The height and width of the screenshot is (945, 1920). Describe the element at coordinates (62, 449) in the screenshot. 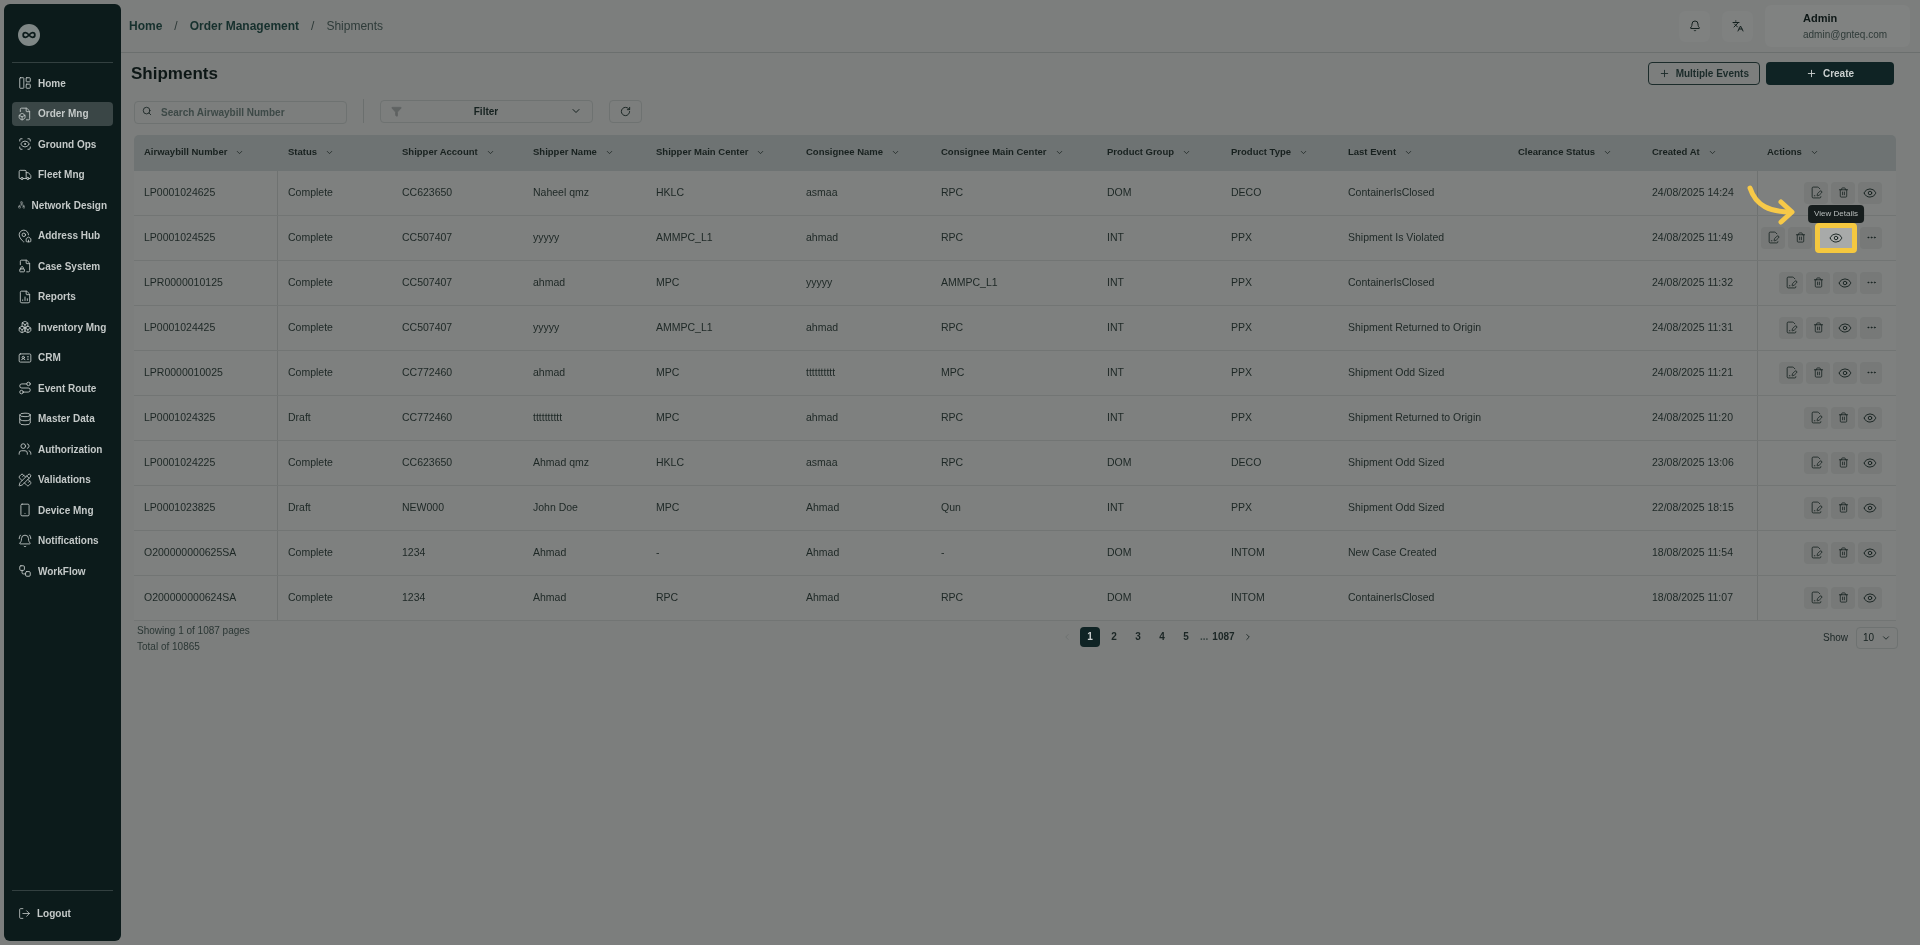

I see `sidebar-item: Authorization` at that location.